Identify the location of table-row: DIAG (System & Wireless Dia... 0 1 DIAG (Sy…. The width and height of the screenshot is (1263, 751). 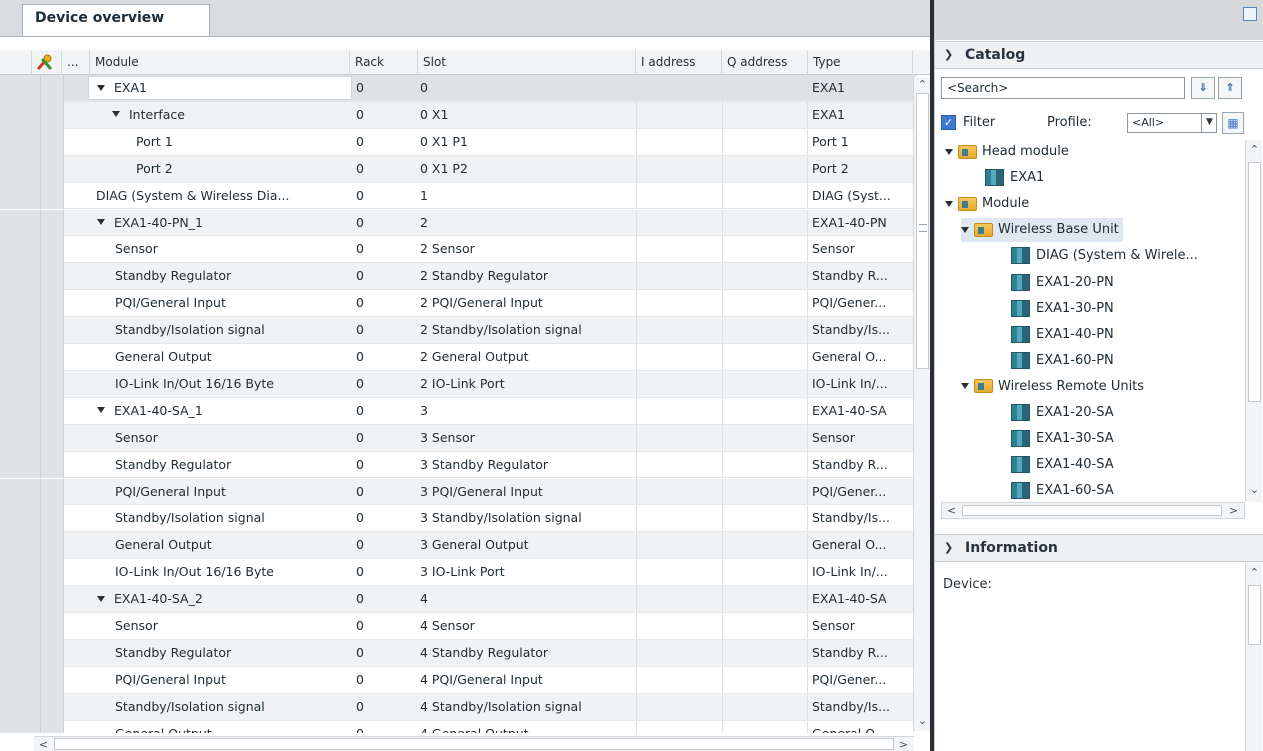
(458, 196).